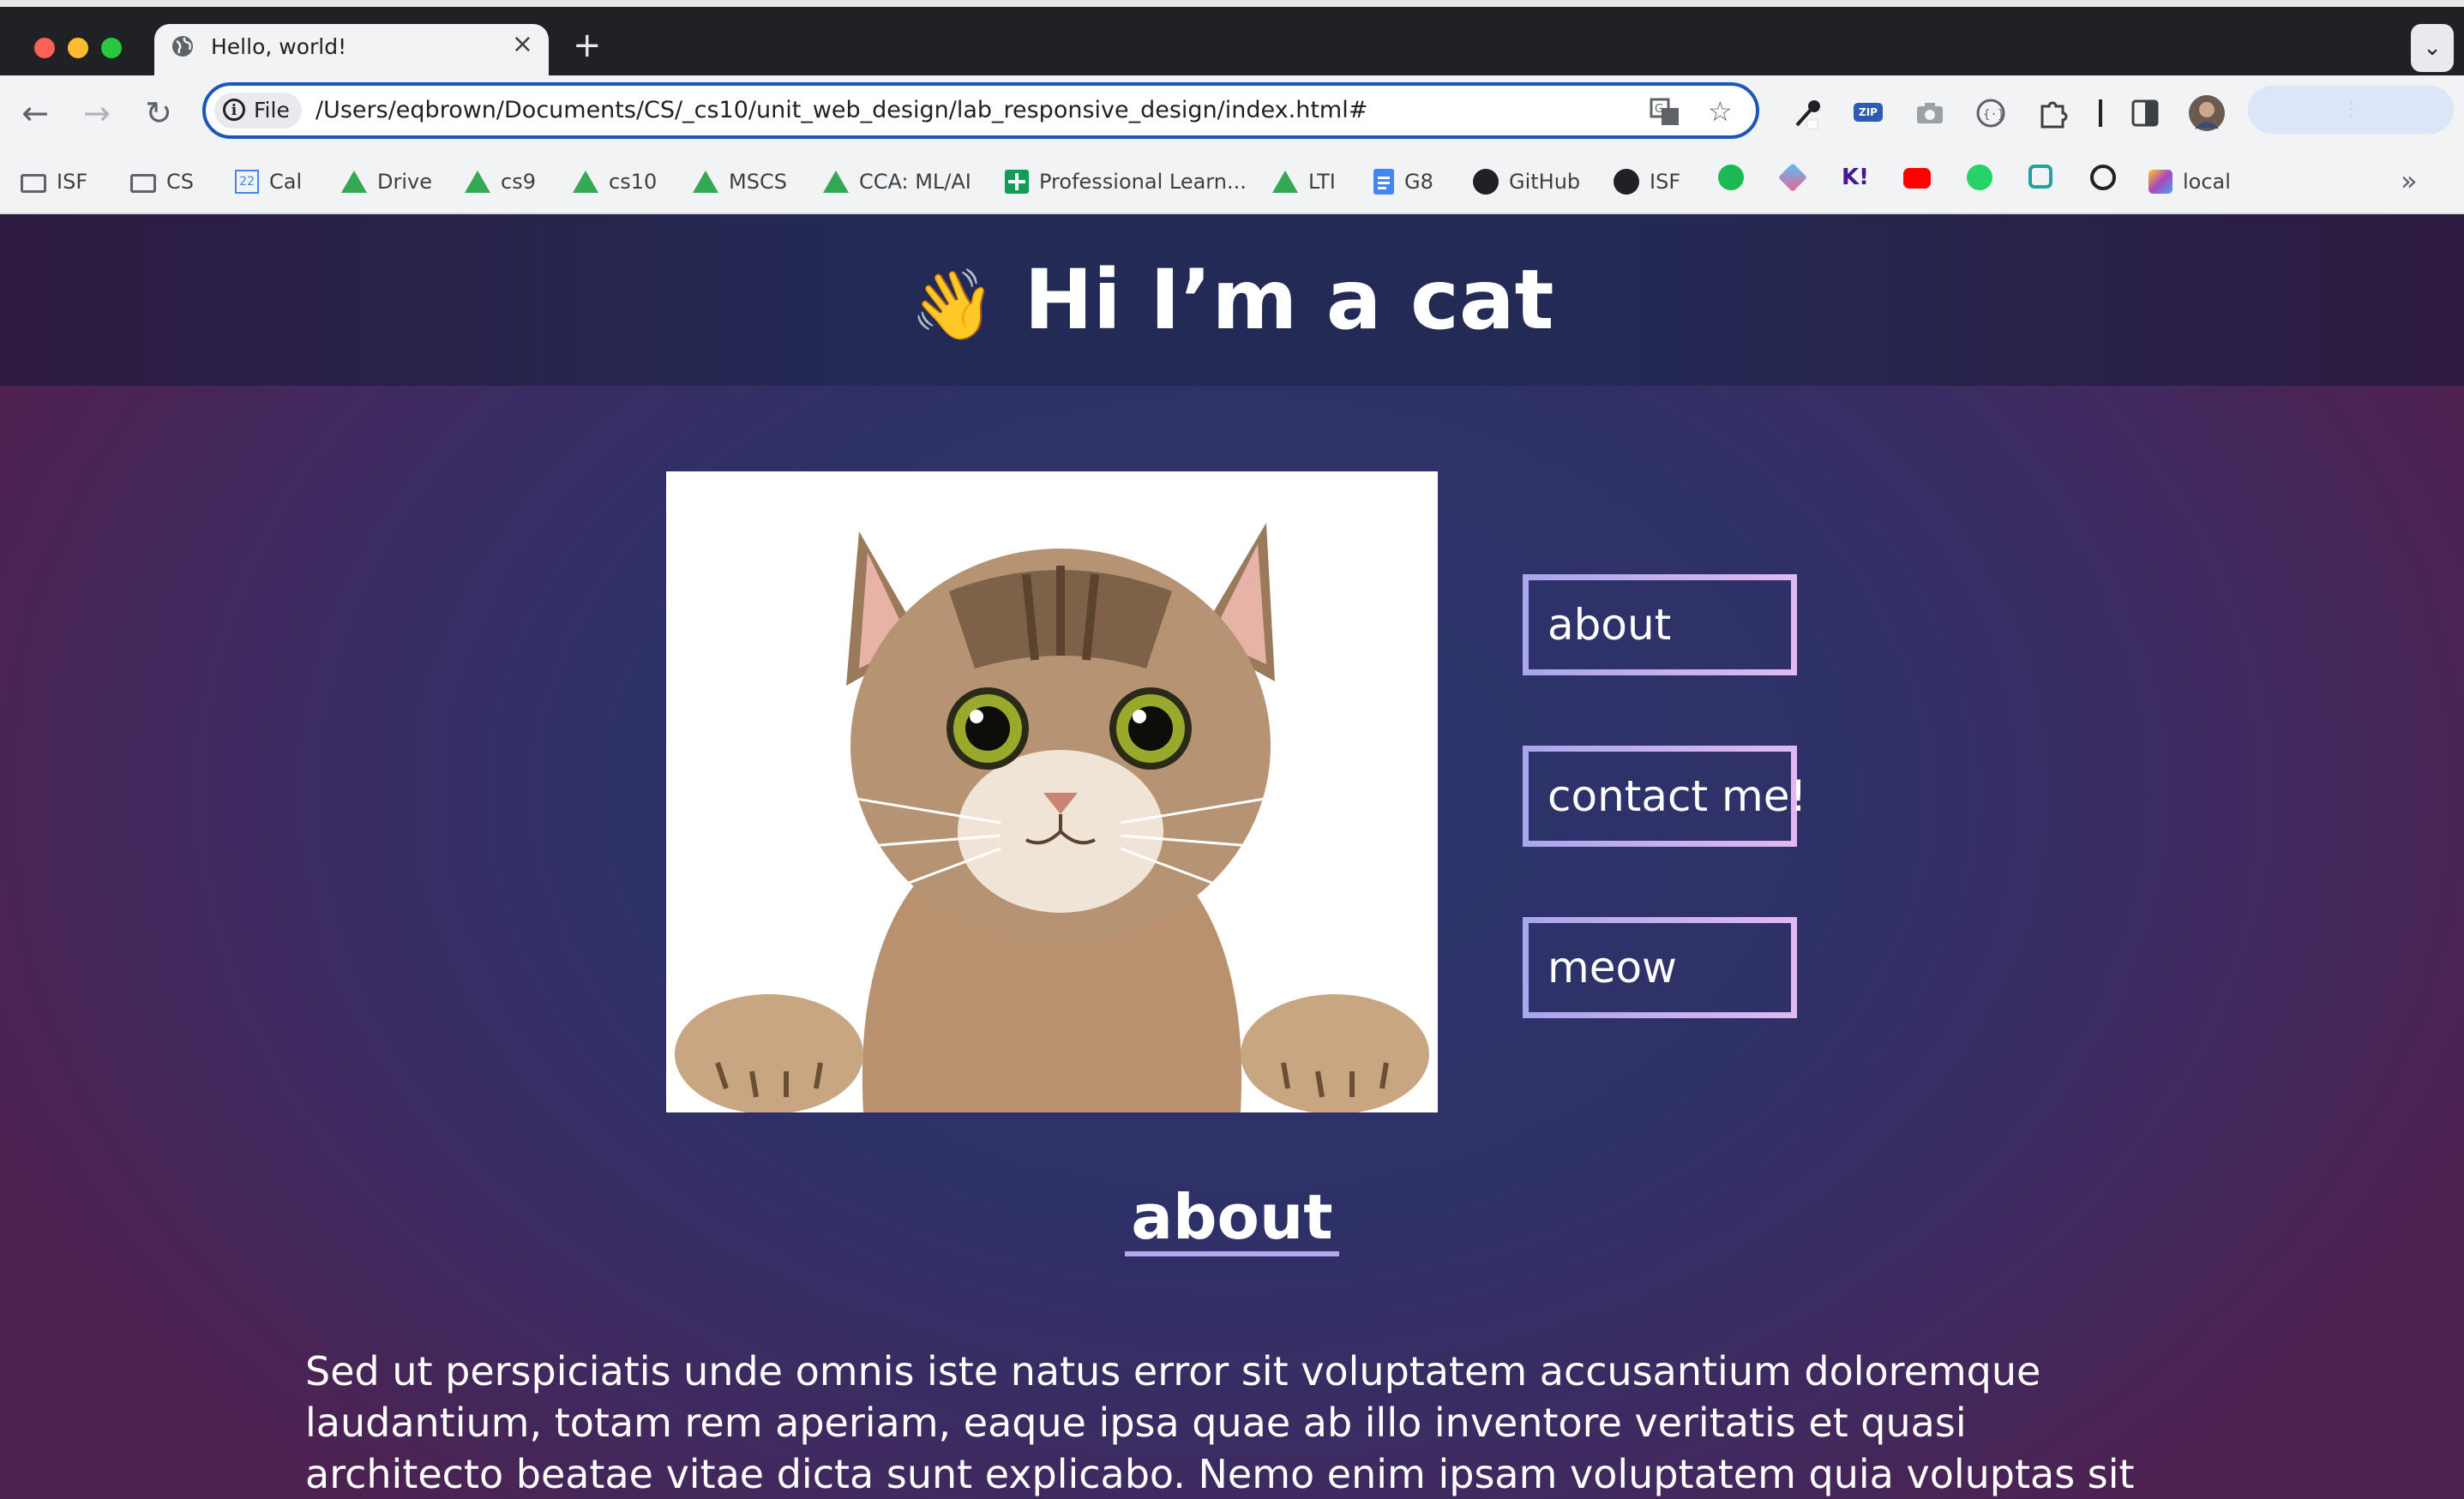 The width and height of the screenshot is (2464, 1499). I want to click on tab-strip: Hello, world! × + ⌄, so click(1232, 42).